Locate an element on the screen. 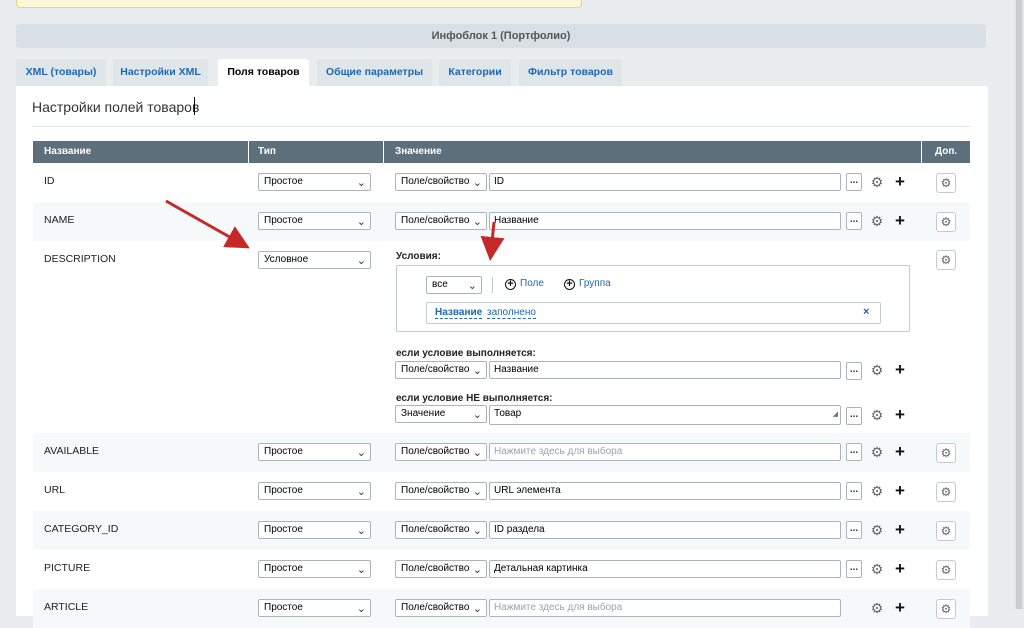 This screenshot has height=628, width=1024. condition-operator-link: заполнено is located at coordinates (511, 313).